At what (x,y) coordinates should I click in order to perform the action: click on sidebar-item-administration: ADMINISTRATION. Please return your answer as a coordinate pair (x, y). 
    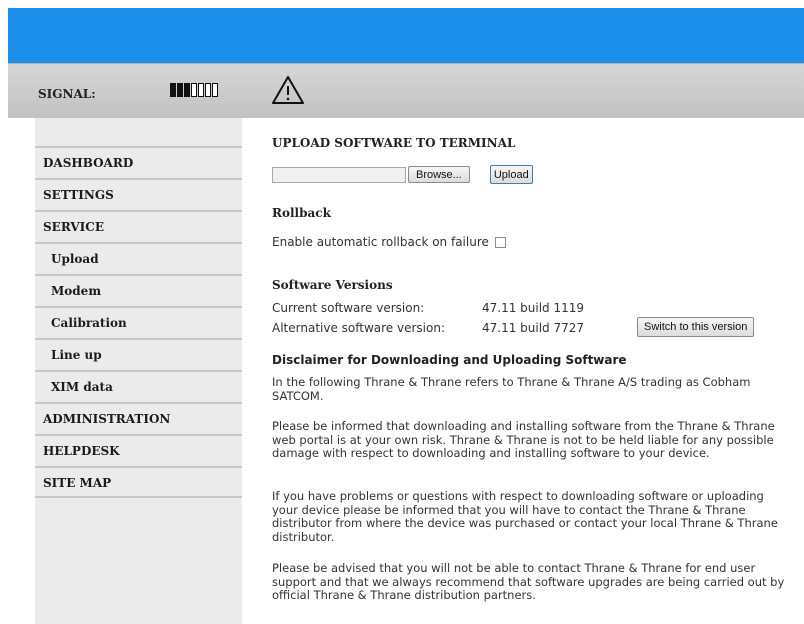
    Looking at the image, I should click on (138, 418).